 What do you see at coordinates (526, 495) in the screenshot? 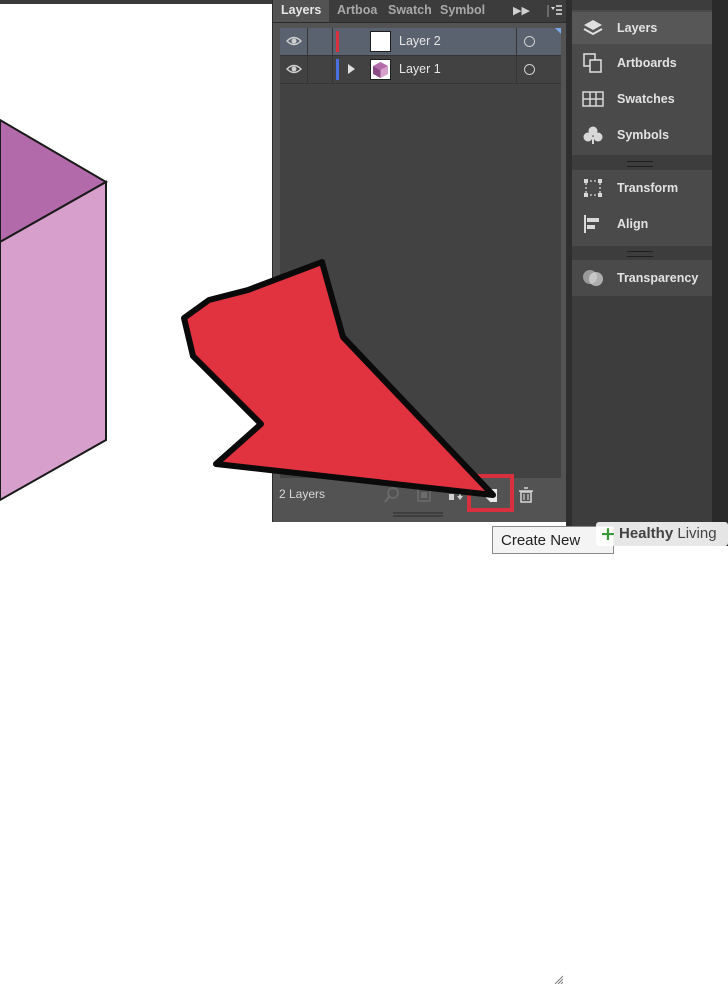
I see `delete-icon` at bounding box center [526, 495].